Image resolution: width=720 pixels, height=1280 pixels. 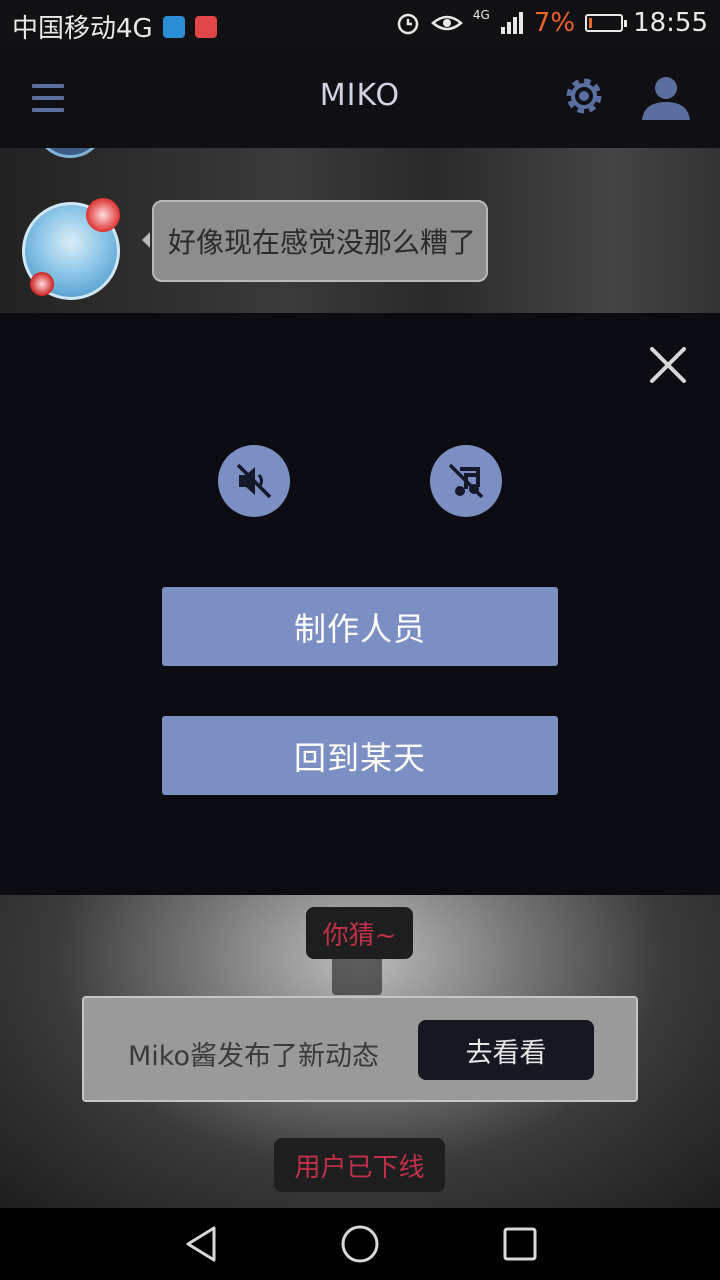 What do you see at coordinates (506, 1050) in the screenshot?
I see `go-see-button: 去看看` at bounding box center [506, 1050].